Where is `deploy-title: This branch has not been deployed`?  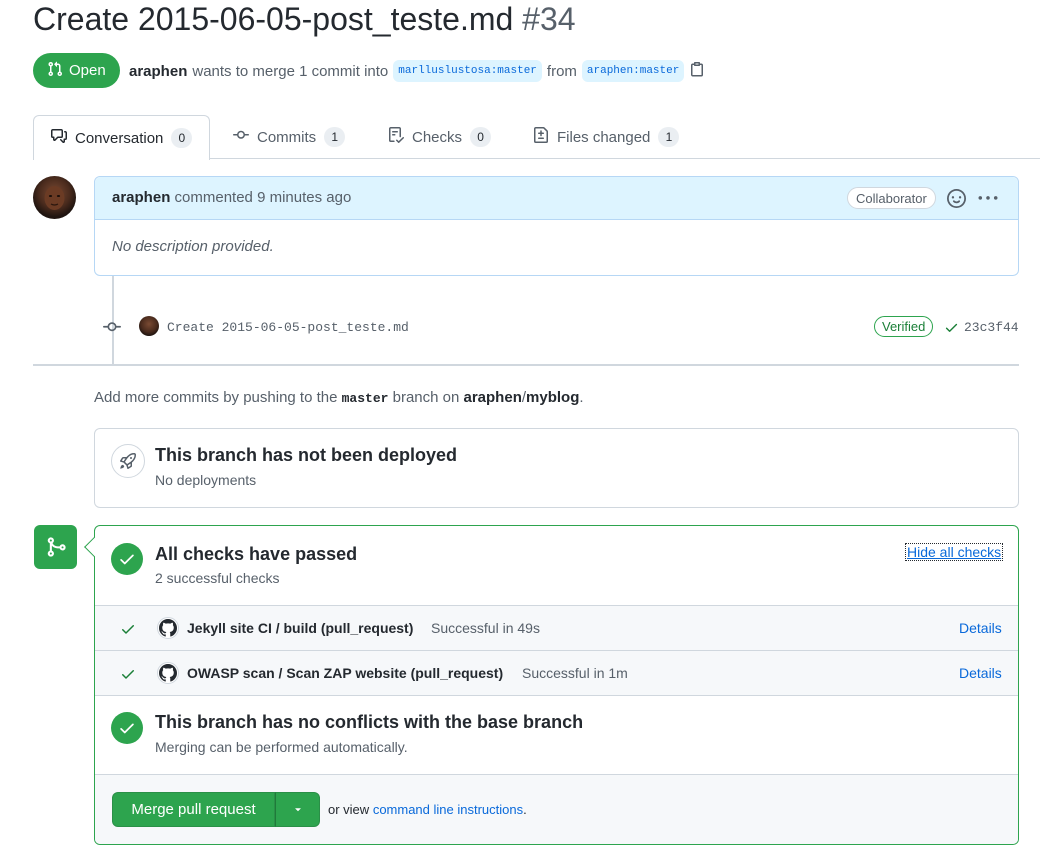
deploy-title: This branch has not been deployed is located at coordinates (306, 455).